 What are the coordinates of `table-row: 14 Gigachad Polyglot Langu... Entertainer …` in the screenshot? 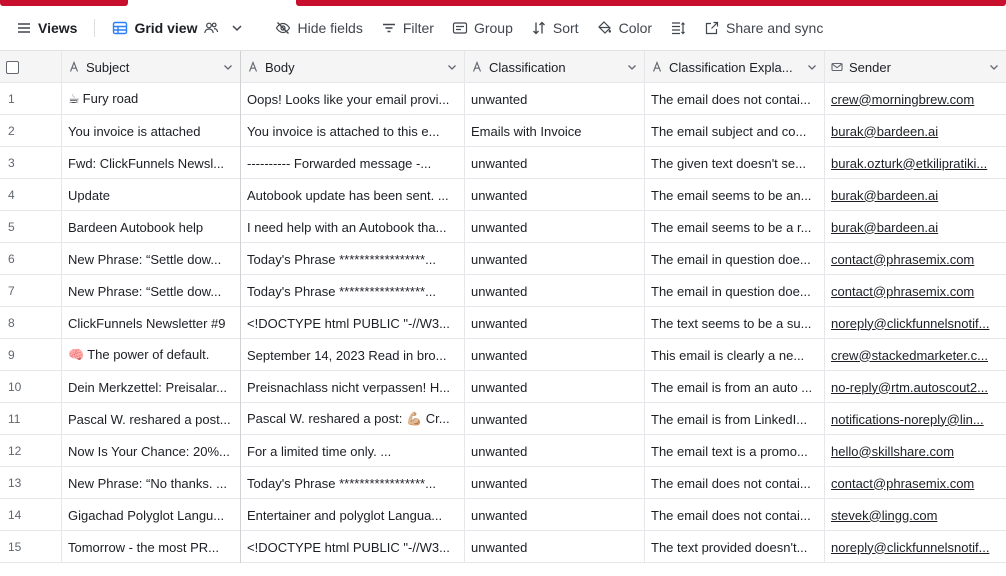 It's located at (503, 515).